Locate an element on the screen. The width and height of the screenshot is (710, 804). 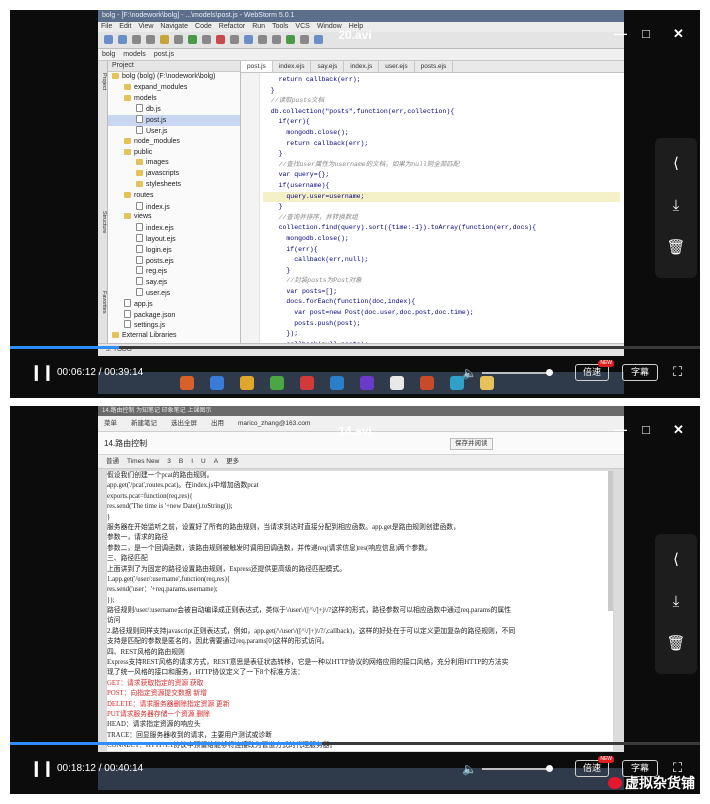
note-text-line: 三、路径匹配 is located at coordinates (127, 559).